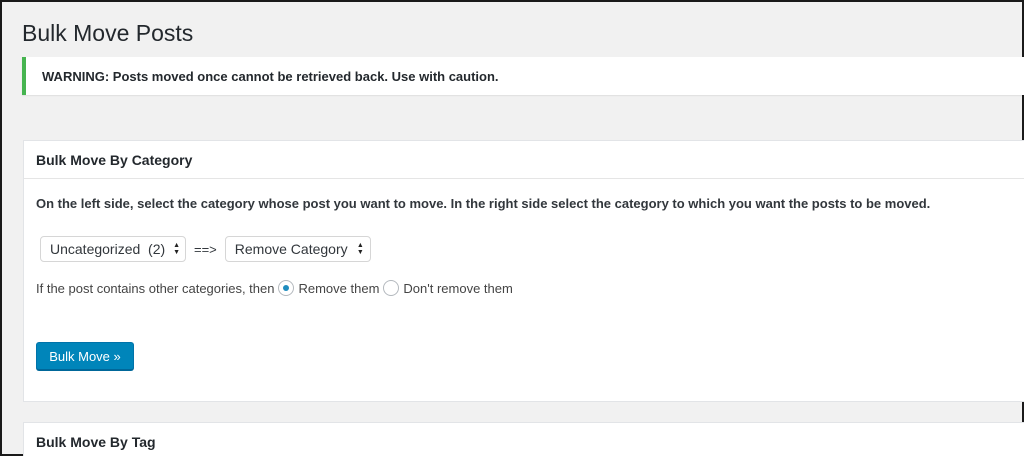 The width and height of the screenshot is (1024, 456). I want to click on card-header-tag: Bulk Move By Tag, so click(524, 439).